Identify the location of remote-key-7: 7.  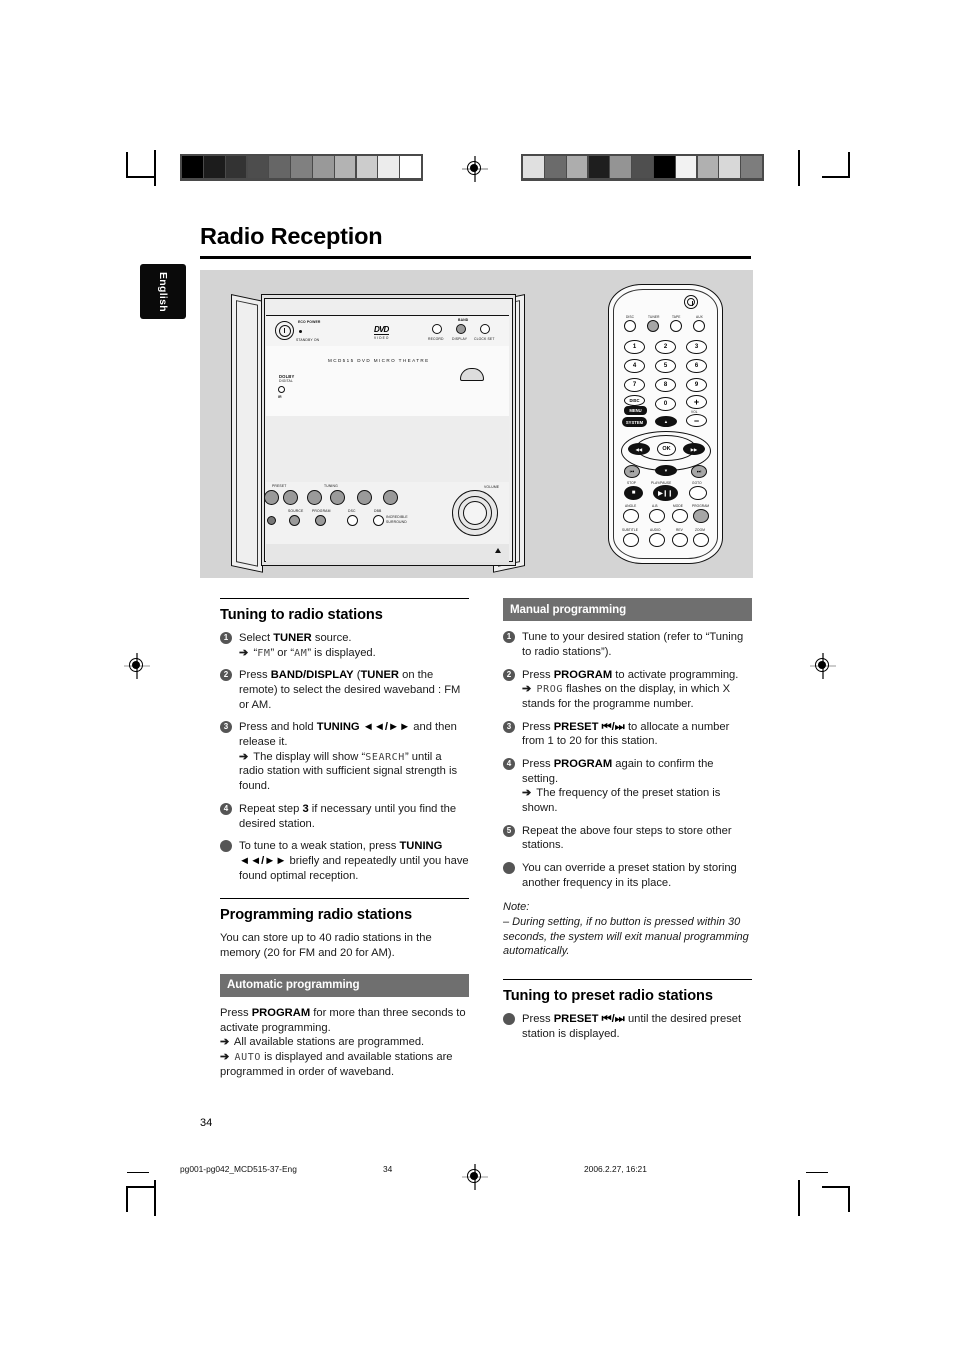
(634, 385).